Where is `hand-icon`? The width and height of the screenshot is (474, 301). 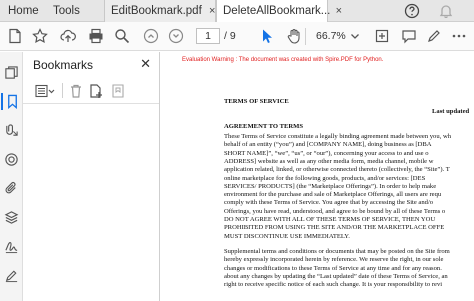
hand-icon is located at coordinates (294, 36).